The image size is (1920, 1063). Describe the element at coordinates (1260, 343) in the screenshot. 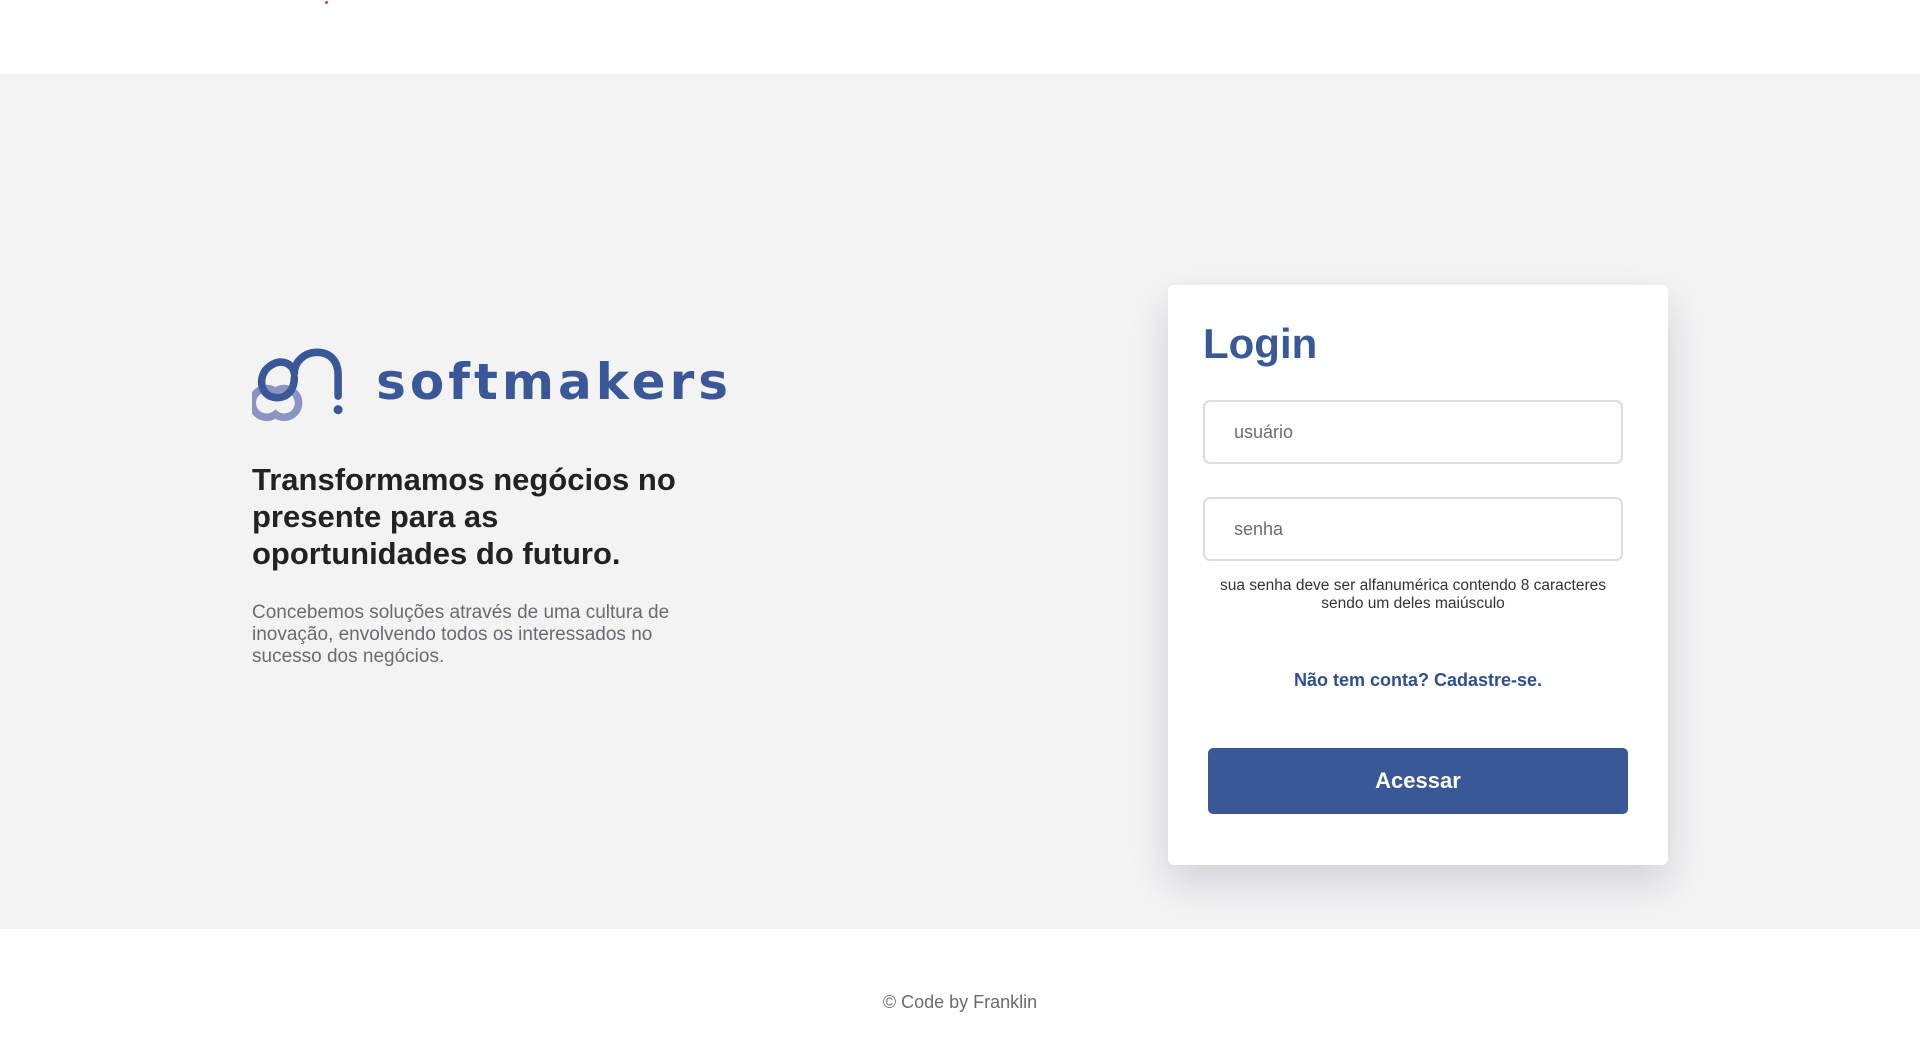

I see `login-title: Login` at that location.